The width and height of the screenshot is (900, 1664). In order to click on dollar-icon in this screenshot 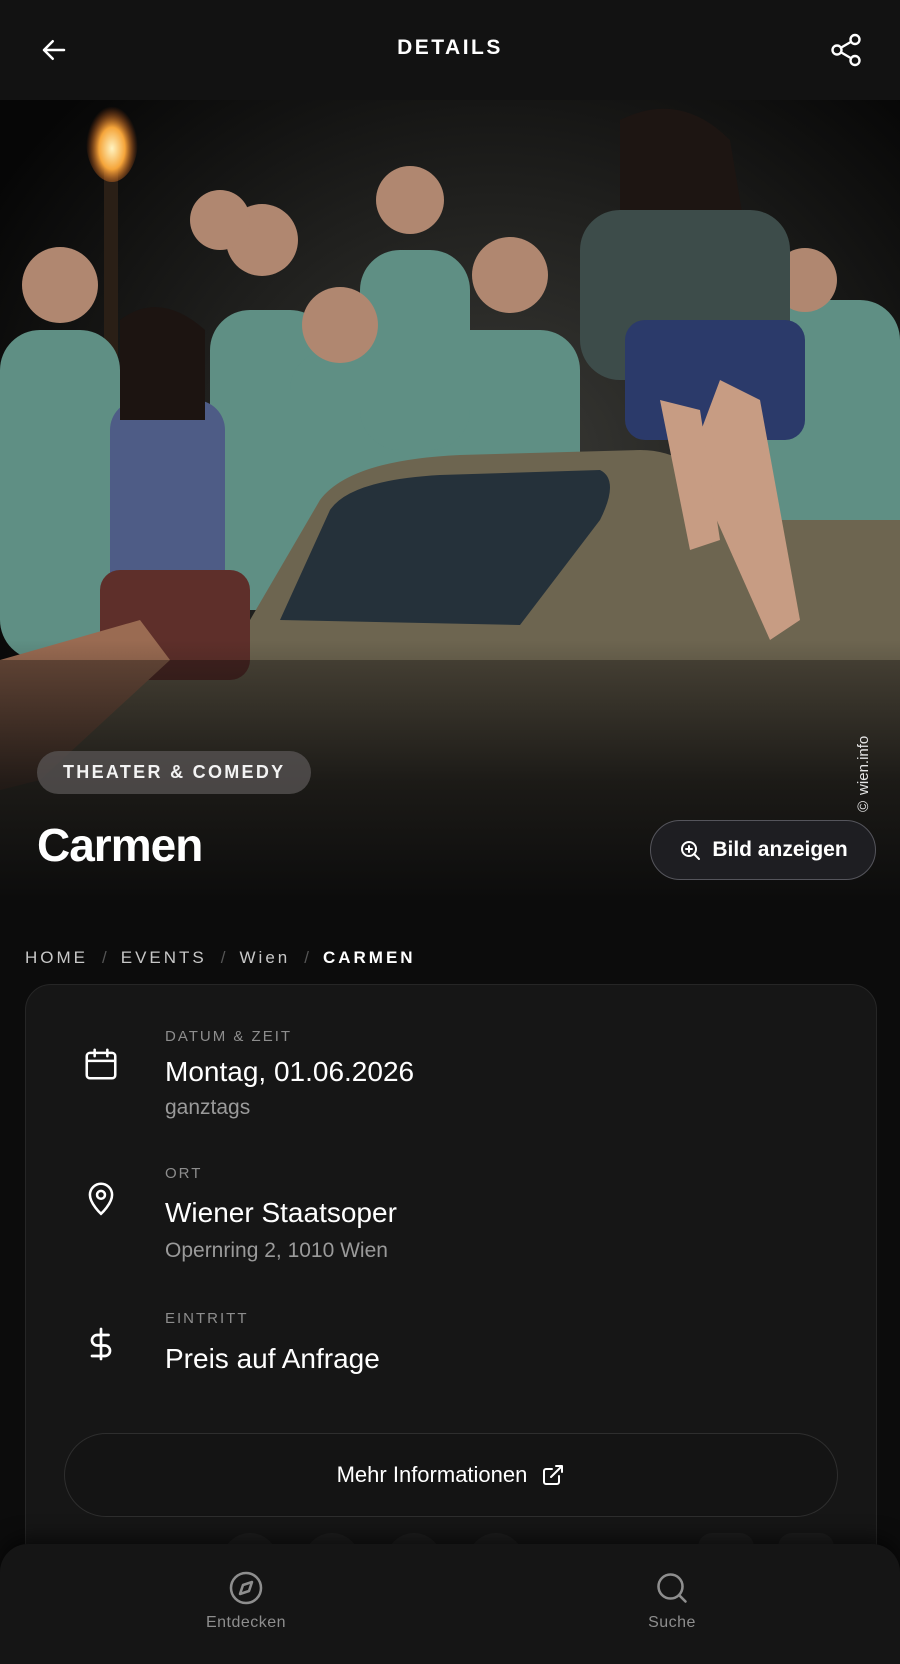, I will do `click(101, 1344)`.